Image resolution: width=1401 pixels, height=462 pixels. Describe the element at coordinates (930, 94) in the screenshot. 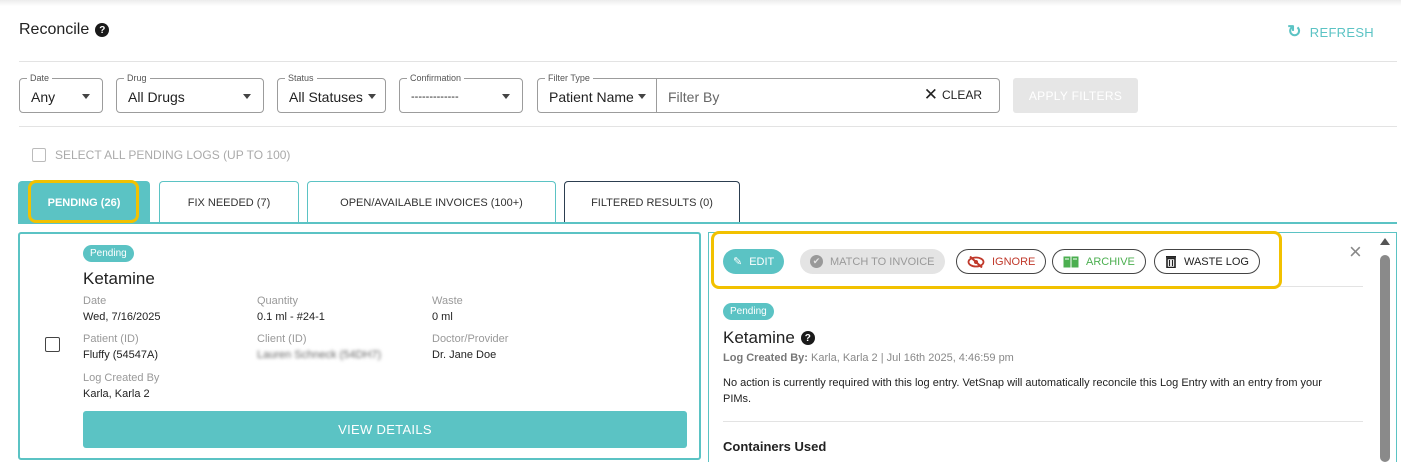

I see `close-icon: ✕` at that location.